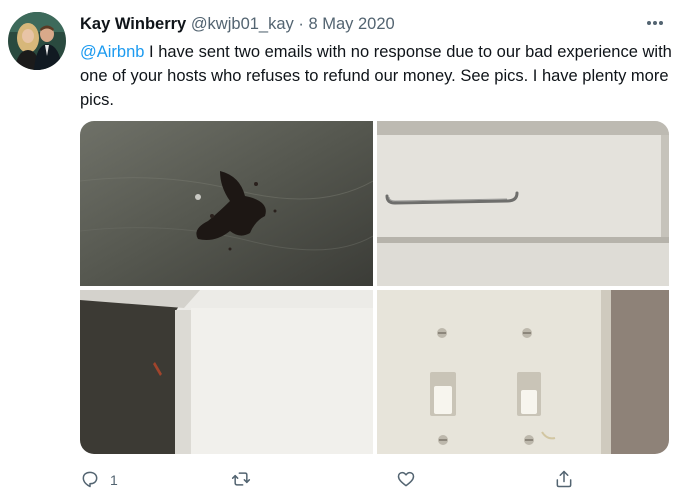  Describe the element at coordinates (655, 23) in the screenshot. I see `more-icon` at that location.